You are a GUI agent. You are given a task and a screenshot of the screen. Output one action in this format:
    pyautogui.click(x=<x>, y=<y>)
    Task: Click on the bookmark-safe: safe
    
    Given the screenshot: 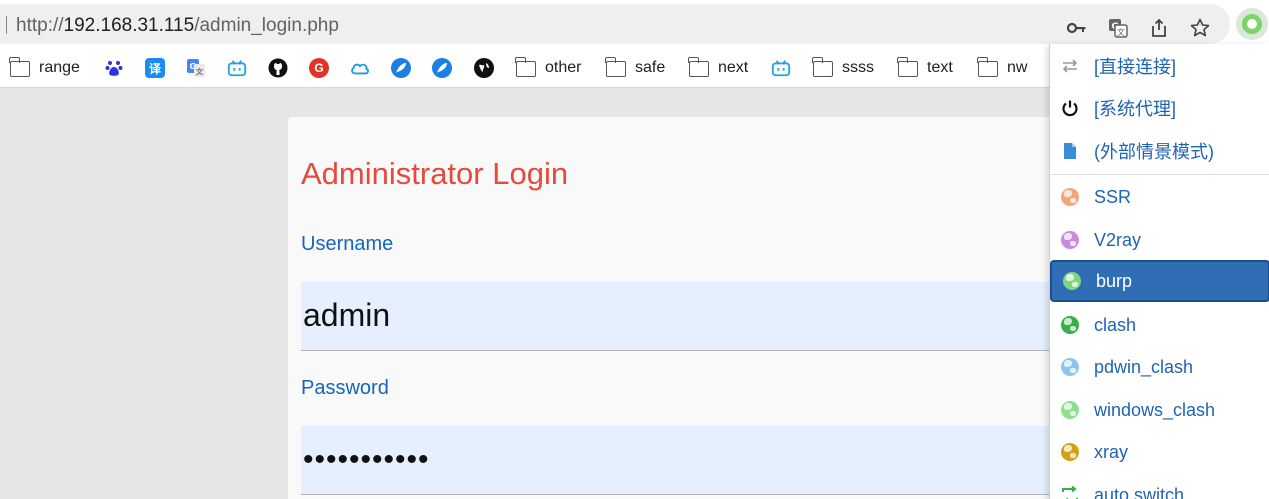 What is the action you would take?
    pyautogui.click(x=635, y=68)
    